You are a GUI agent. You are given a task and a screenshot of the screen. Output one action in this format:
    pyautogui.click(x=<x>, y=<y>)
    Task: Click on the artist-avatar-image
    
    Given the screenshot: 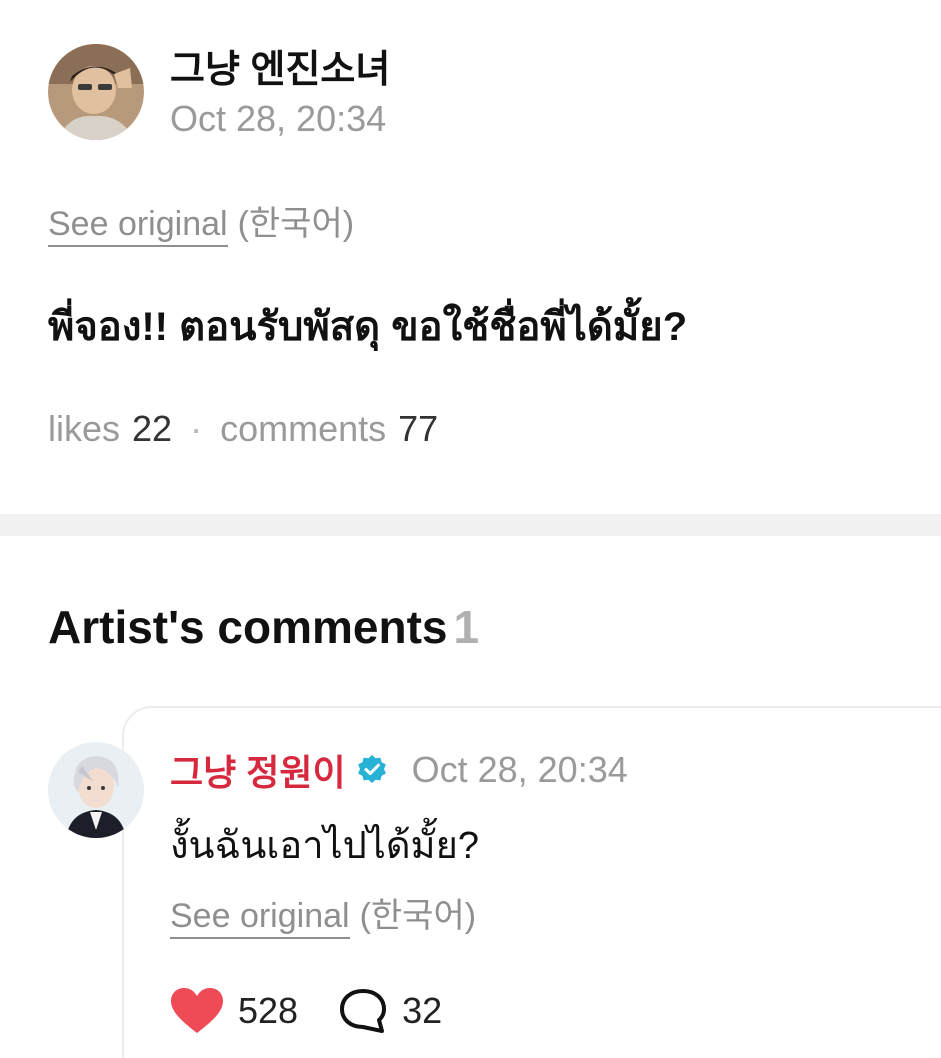 What is the action you would take?
    pyautogui.click(x=96, y=790)
    